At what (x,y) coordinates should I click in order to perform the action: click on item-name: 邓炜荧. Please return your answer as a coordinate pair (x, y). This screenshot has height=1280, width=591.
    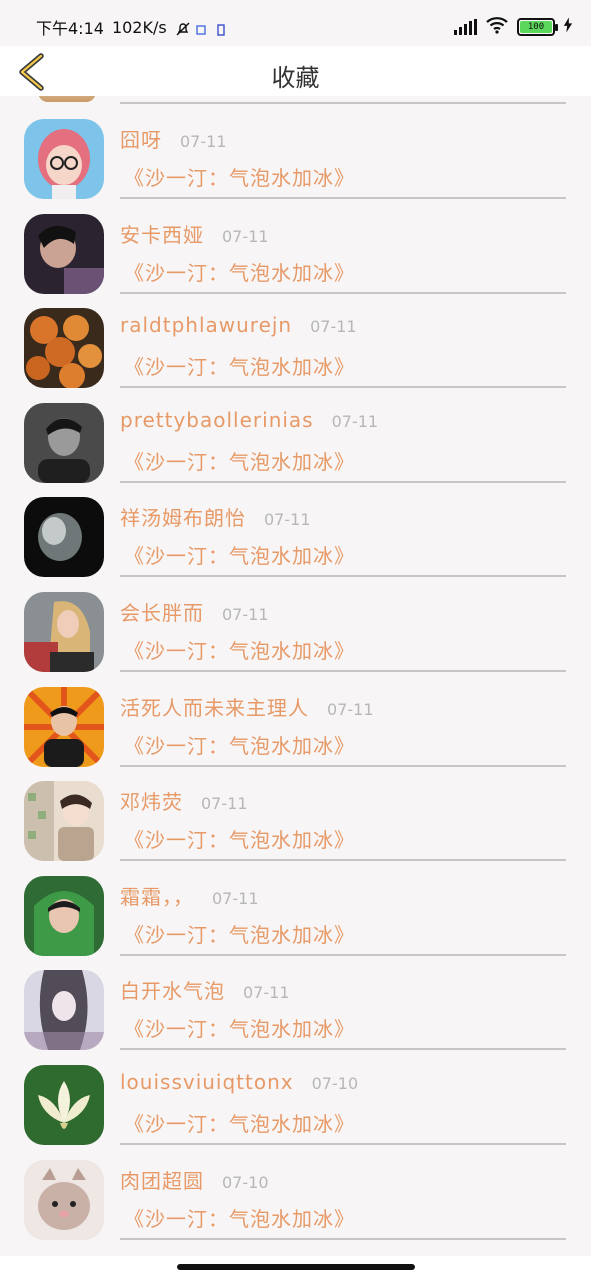
    Looking at the image, I should click on (151, 802).